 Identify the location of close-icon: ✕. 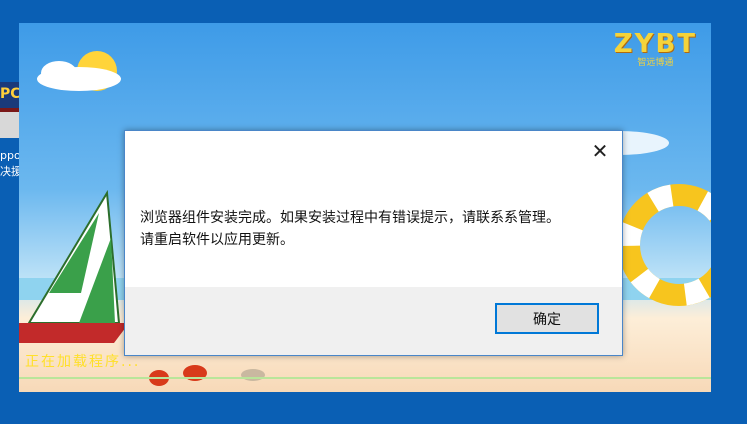
(600, 151).